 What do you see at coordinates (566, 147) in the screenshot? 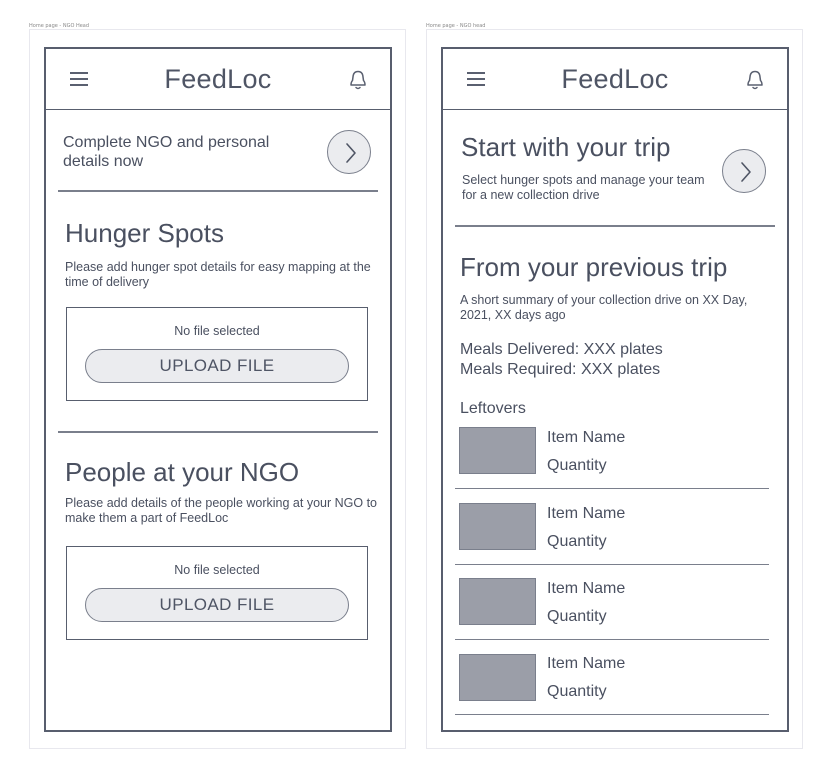
I see `start-trip-heading: Start with your trip` at bounding box center [566, 147].